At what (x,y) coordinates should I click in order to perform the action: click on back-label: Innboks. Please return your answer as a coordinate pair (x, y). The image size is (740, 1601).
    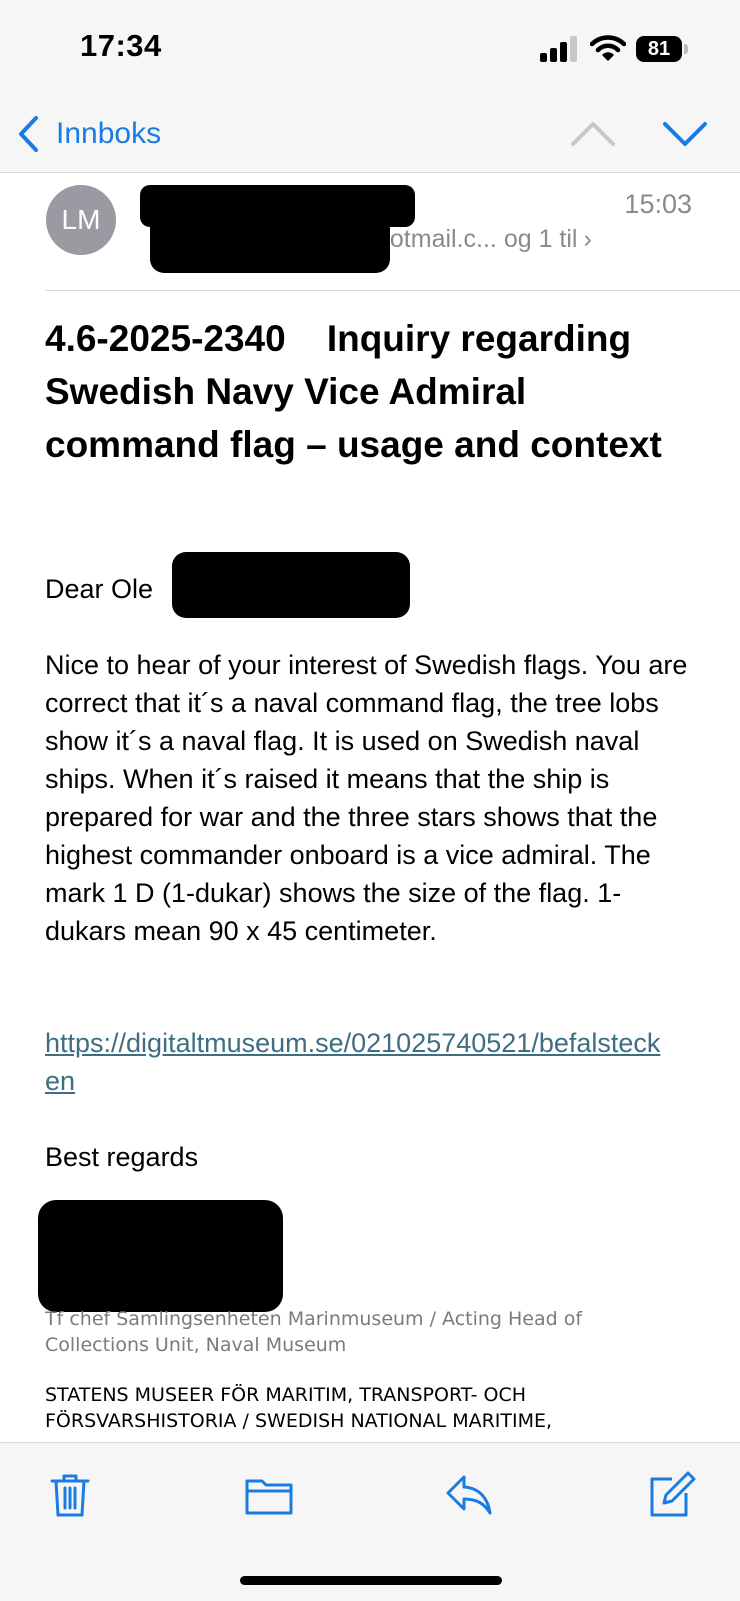
    Looking at the image, I should click on (109, 133).